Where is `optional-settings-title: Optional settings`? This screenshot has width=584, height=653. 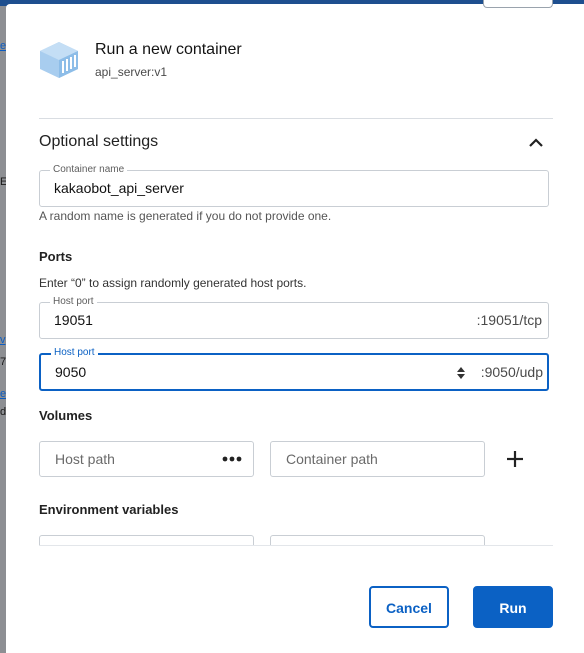
optional-settings-title: Optional settings is located at coordinates (99, 141).